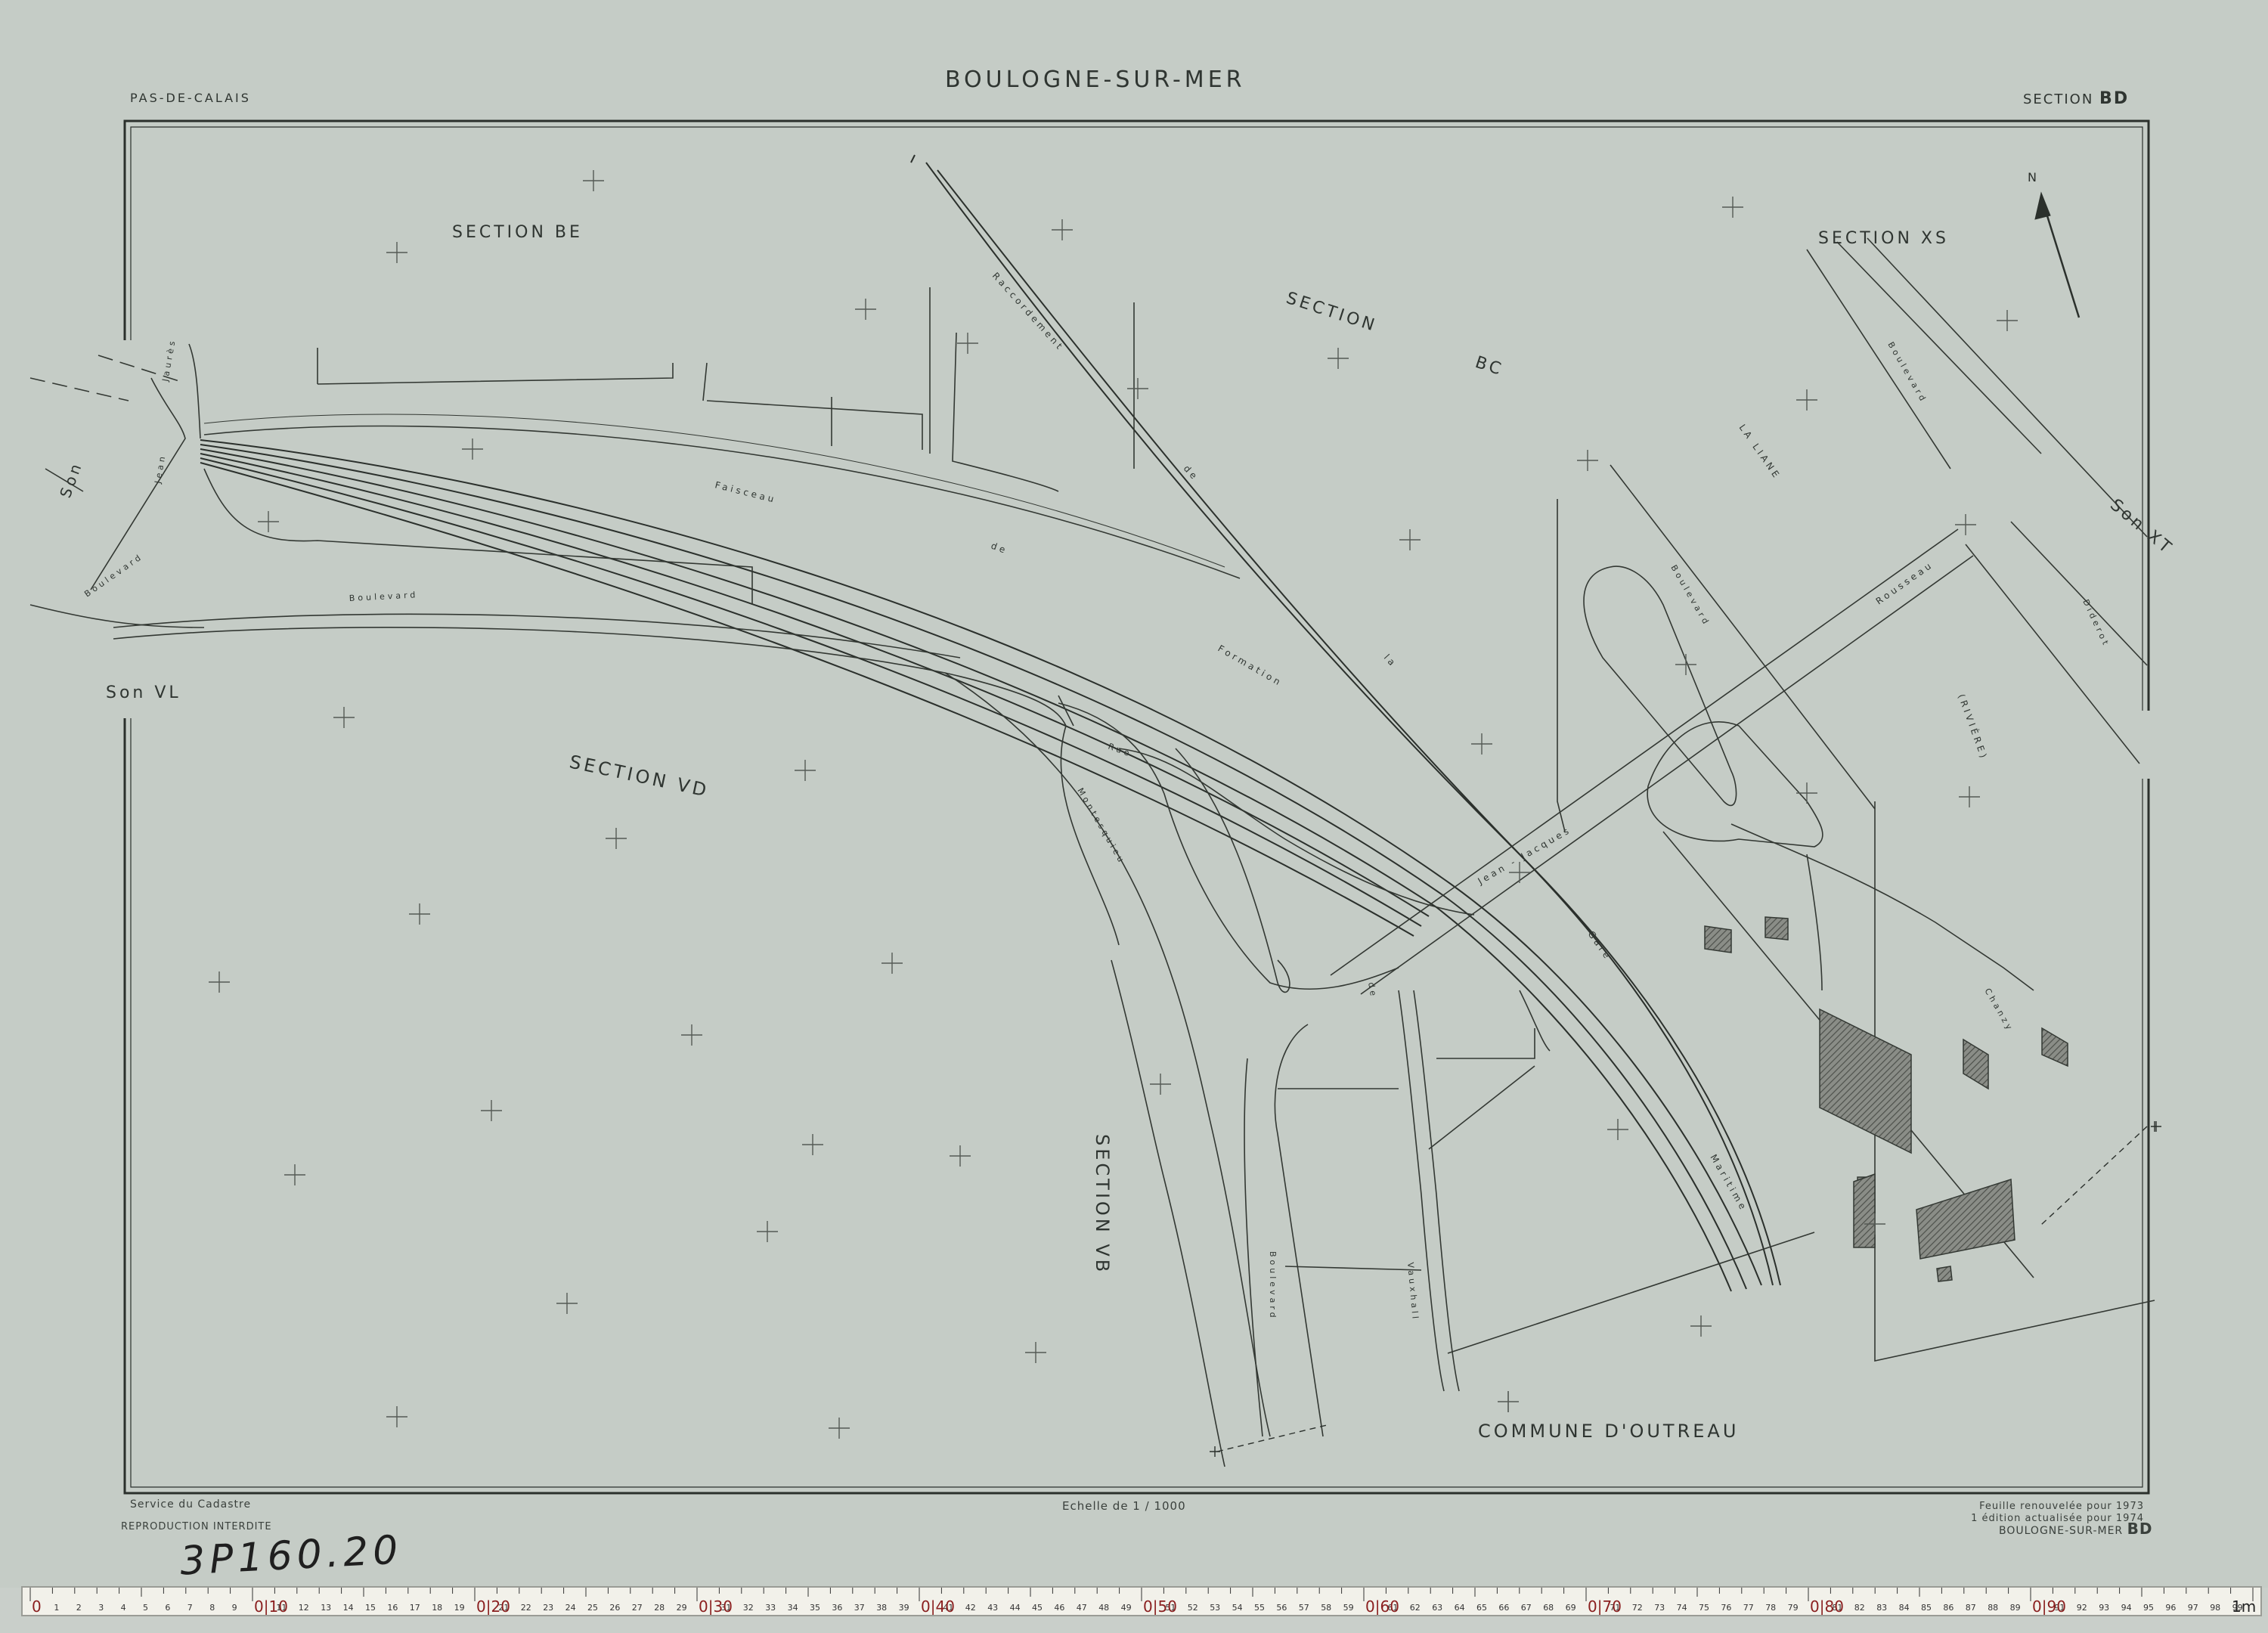 The height and width of the screenshot is (1633, 2268). Describe the element at coordinates (2015, 1608) in the screenshot. I see `ruler-minor-label: 89` at that location.